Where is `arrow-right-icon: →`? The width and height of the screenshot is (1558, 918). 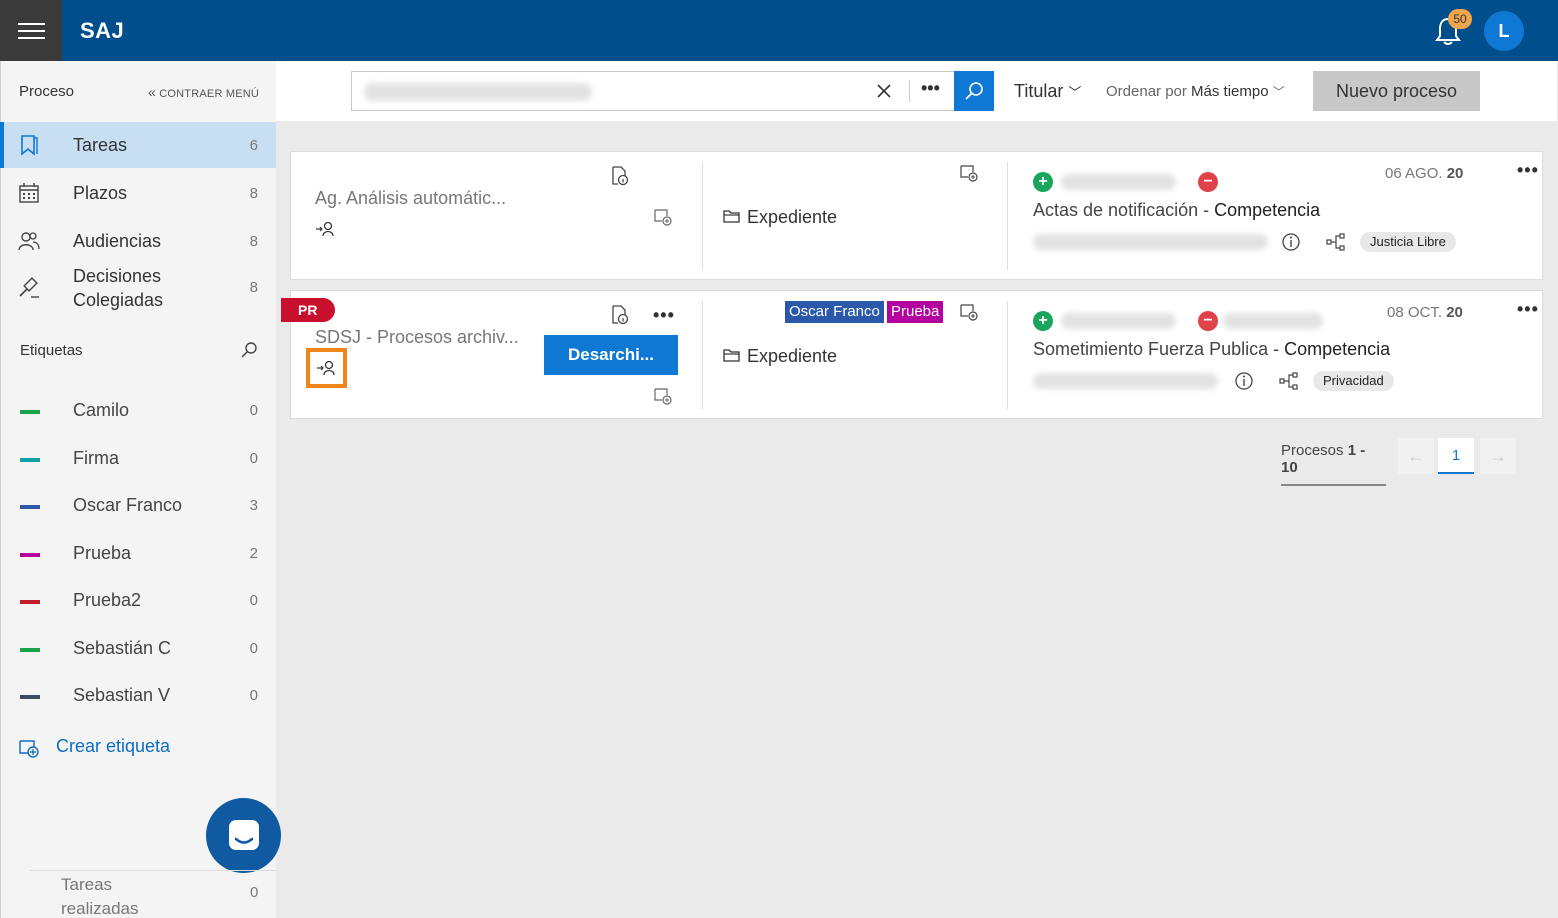 arrow-right-icon: → is located at coordinates (1498, 456).